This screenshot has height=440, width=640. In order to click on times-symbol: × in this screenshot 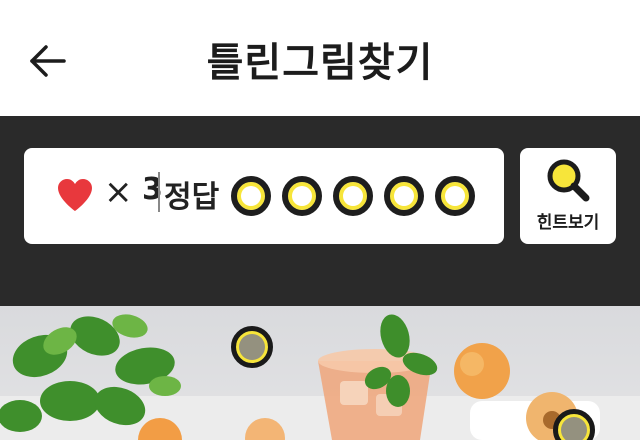, I will do `click(118, 192)`.